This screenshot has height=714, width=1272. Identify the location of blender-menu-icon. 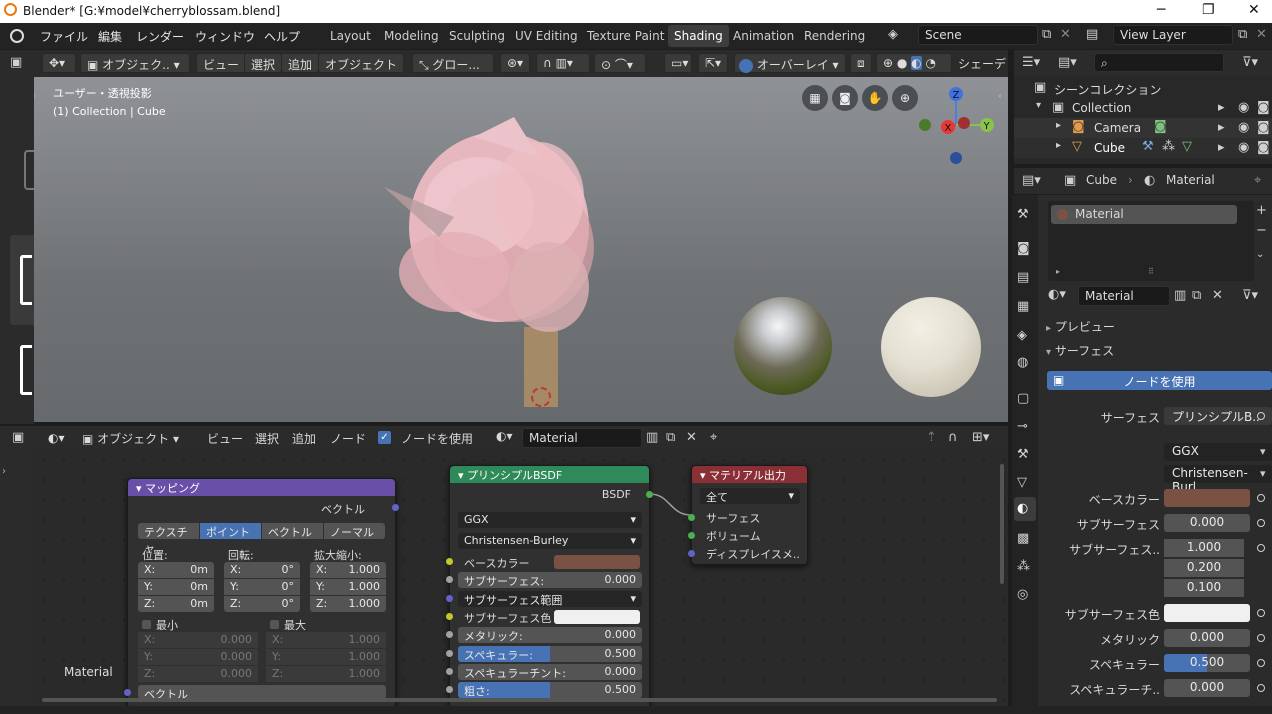
(17, 36).